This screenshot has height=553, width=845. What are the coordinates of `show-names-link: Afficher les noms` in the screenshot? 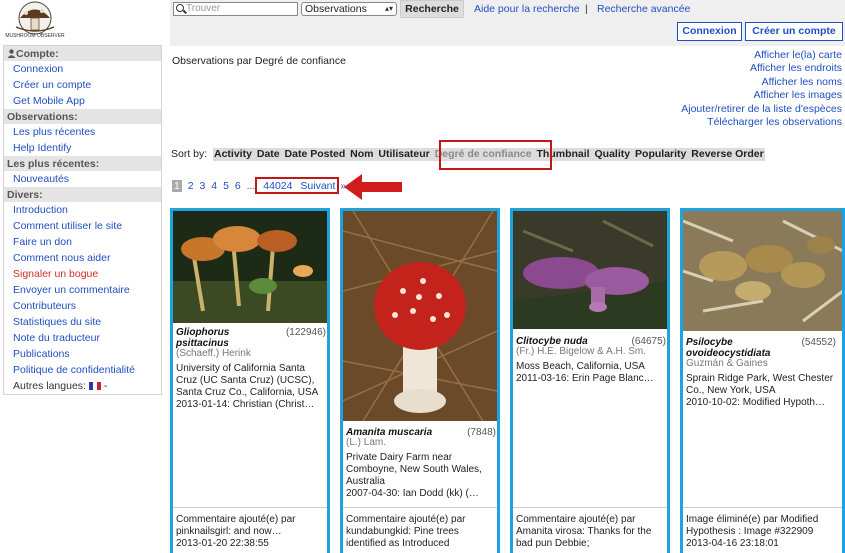 It's located at (761, 82).